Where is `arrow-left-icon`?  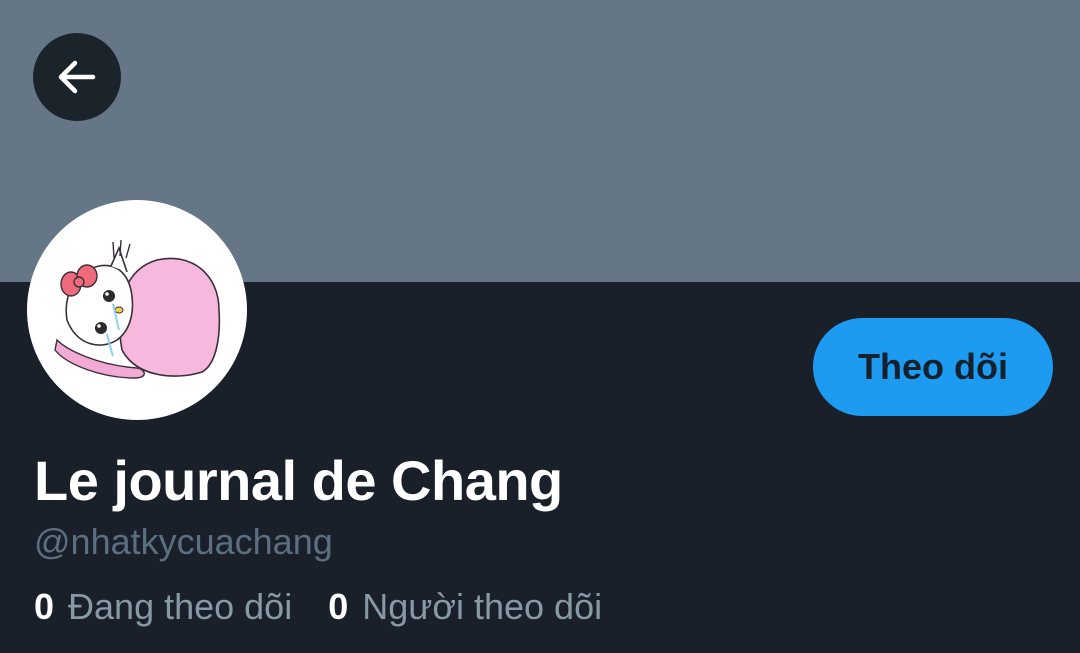
arrow-left-icon is located at coordinates (77, 77).